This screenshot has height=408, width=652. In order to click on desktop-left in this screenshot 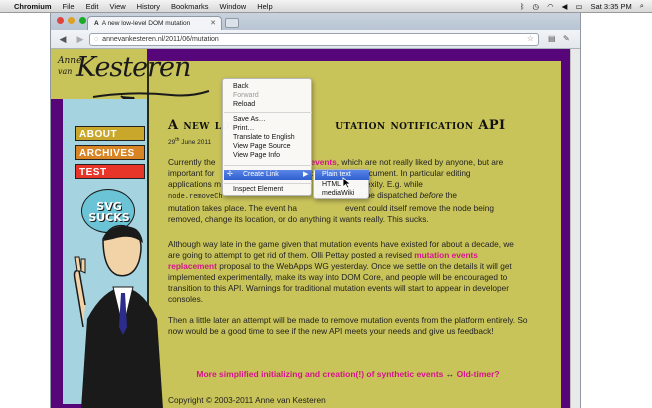, I will do `click(25, 210)`.